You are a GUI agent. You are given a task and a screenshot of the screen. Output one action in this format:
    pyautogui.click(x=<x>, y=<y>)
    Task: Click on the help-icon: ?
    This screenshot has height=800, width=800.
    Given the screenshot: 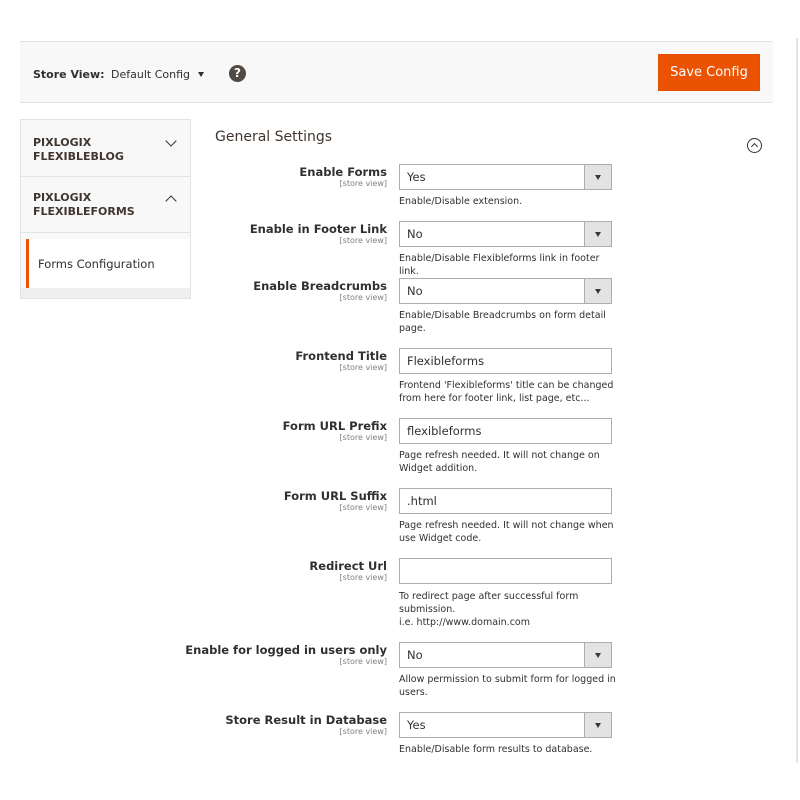 What is the action you would take?
    pyautogui.click(x=237, y=73)
    